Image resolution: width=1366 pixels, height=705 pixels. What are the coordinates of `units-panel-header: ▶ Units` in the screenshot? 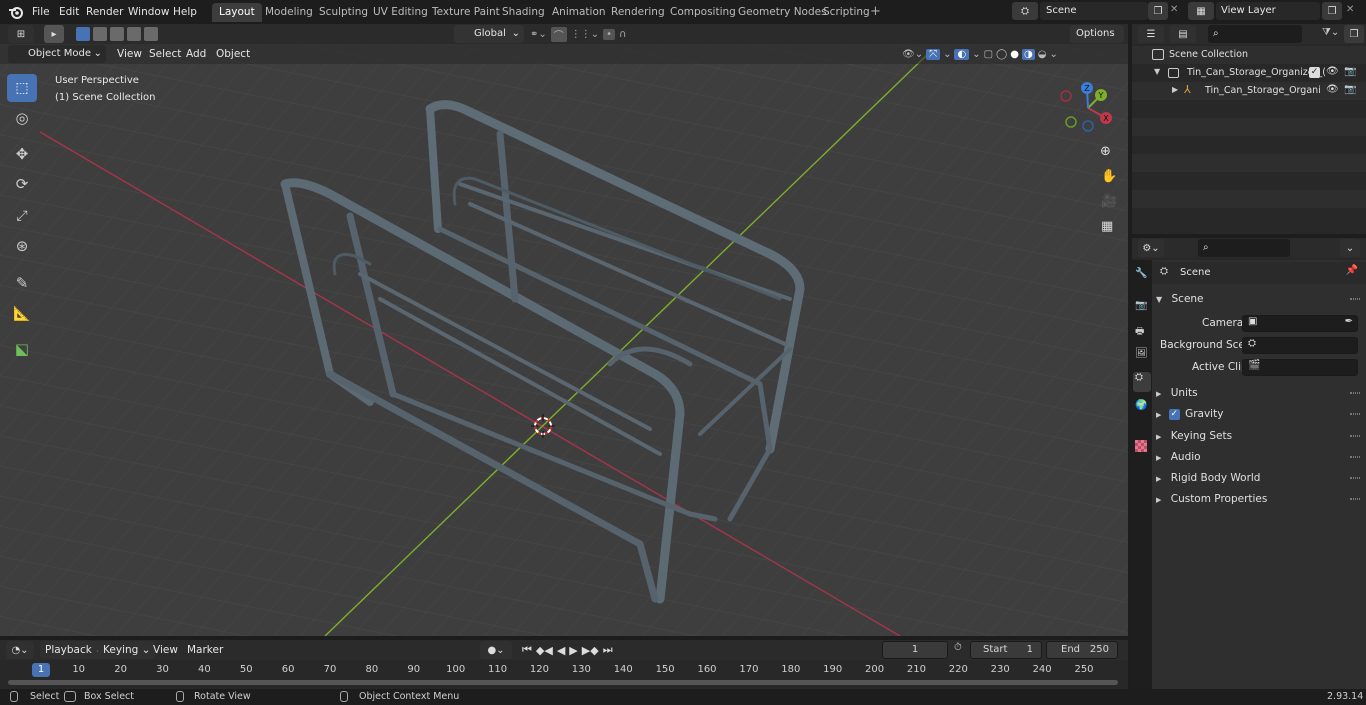 It's located at (1258, 393).